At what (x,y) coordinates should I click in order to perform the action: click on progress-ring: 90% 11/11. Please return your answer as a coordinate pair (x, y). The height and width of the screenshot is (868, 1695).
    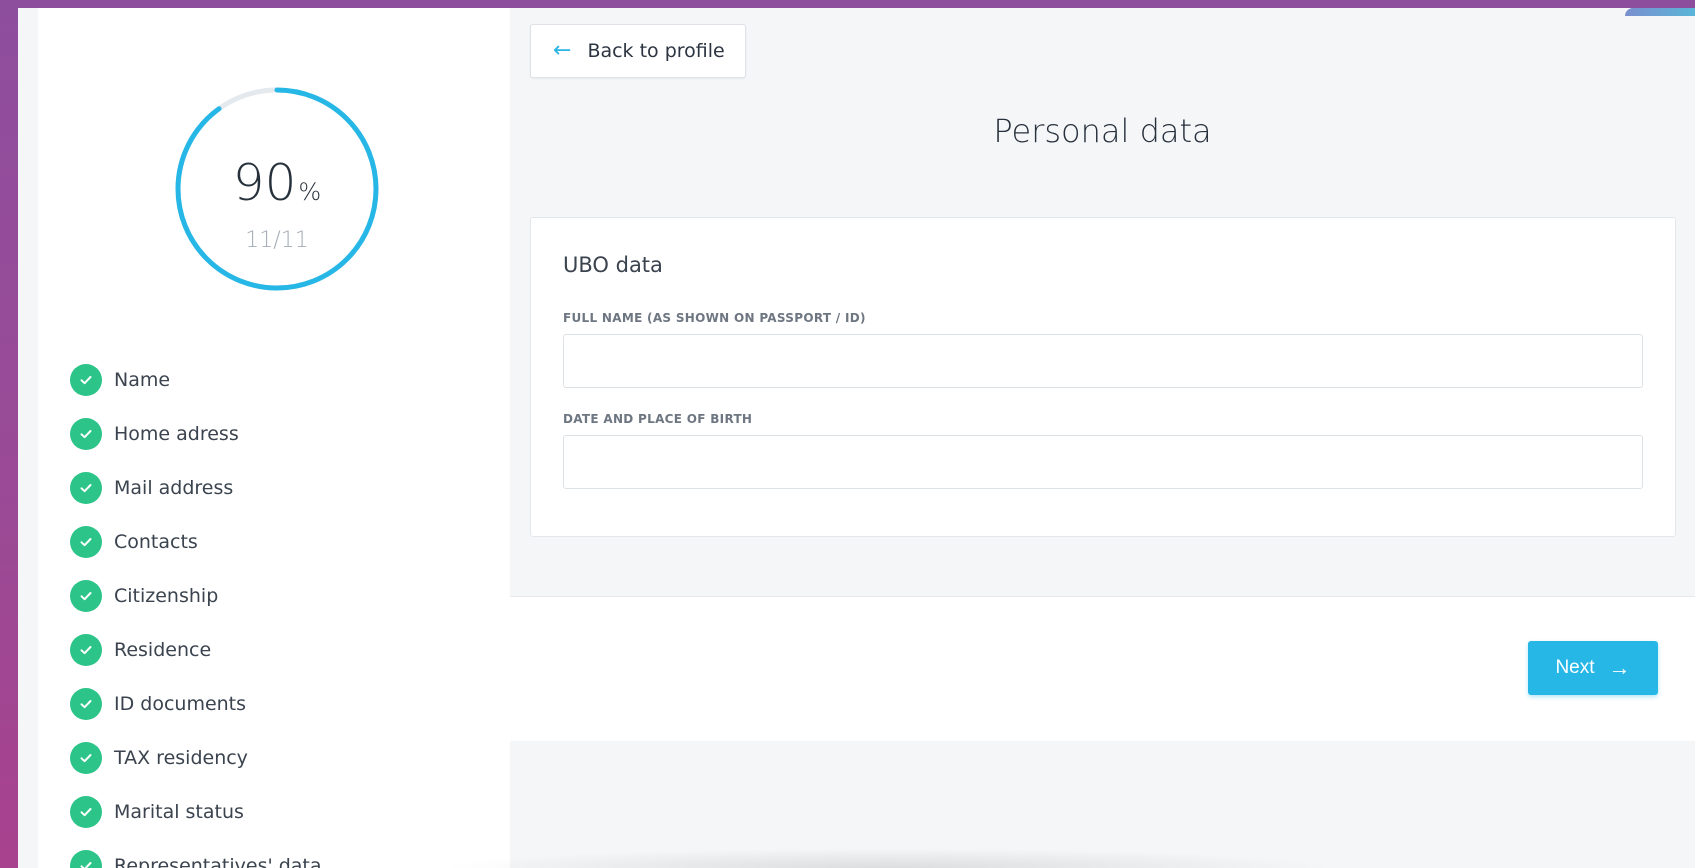
    Looking at the image, I should click on (277, 189).